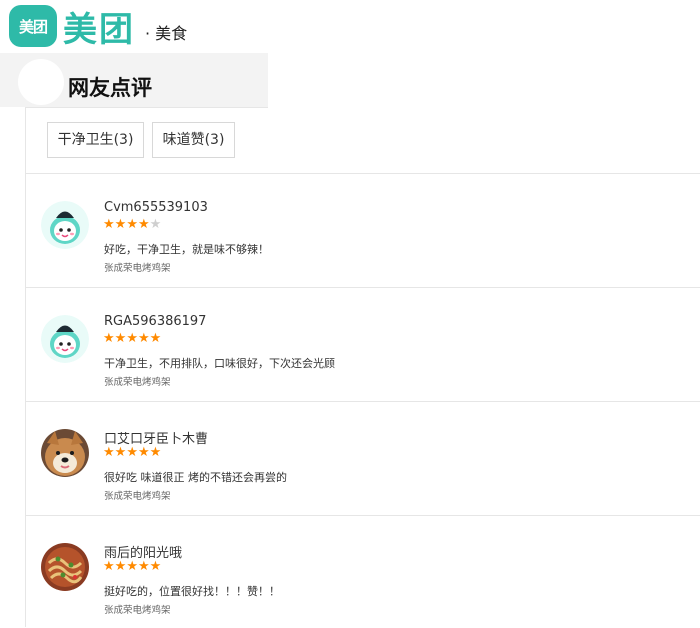 The width and height of the screenshot is (700, 628). I want to click on logo-text: 美团, so click(99, 26).